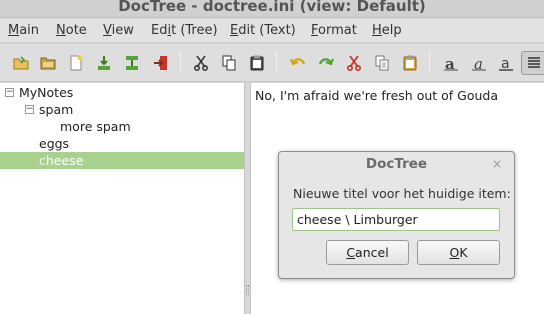 The width and height of the screenshot is (544, 314). I want to click on folder-icon, so click(48, 63).